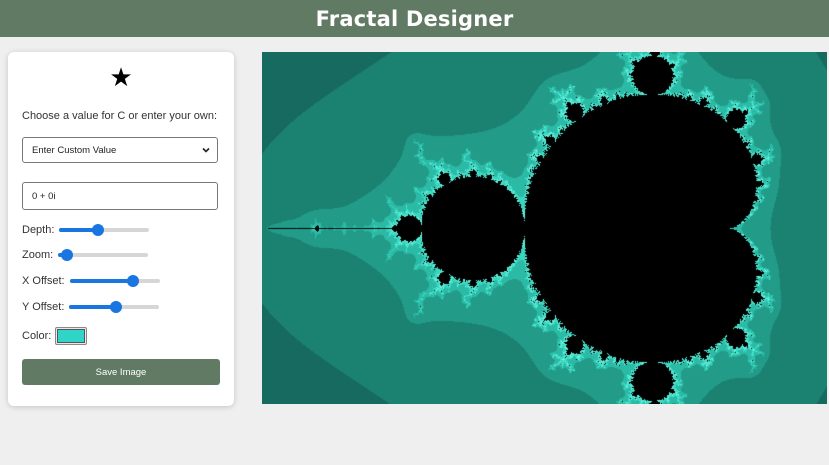 The height and width of the screenshot is (465, 829). I want to click on x-offset-label: X Offset:, so click(43, 281).